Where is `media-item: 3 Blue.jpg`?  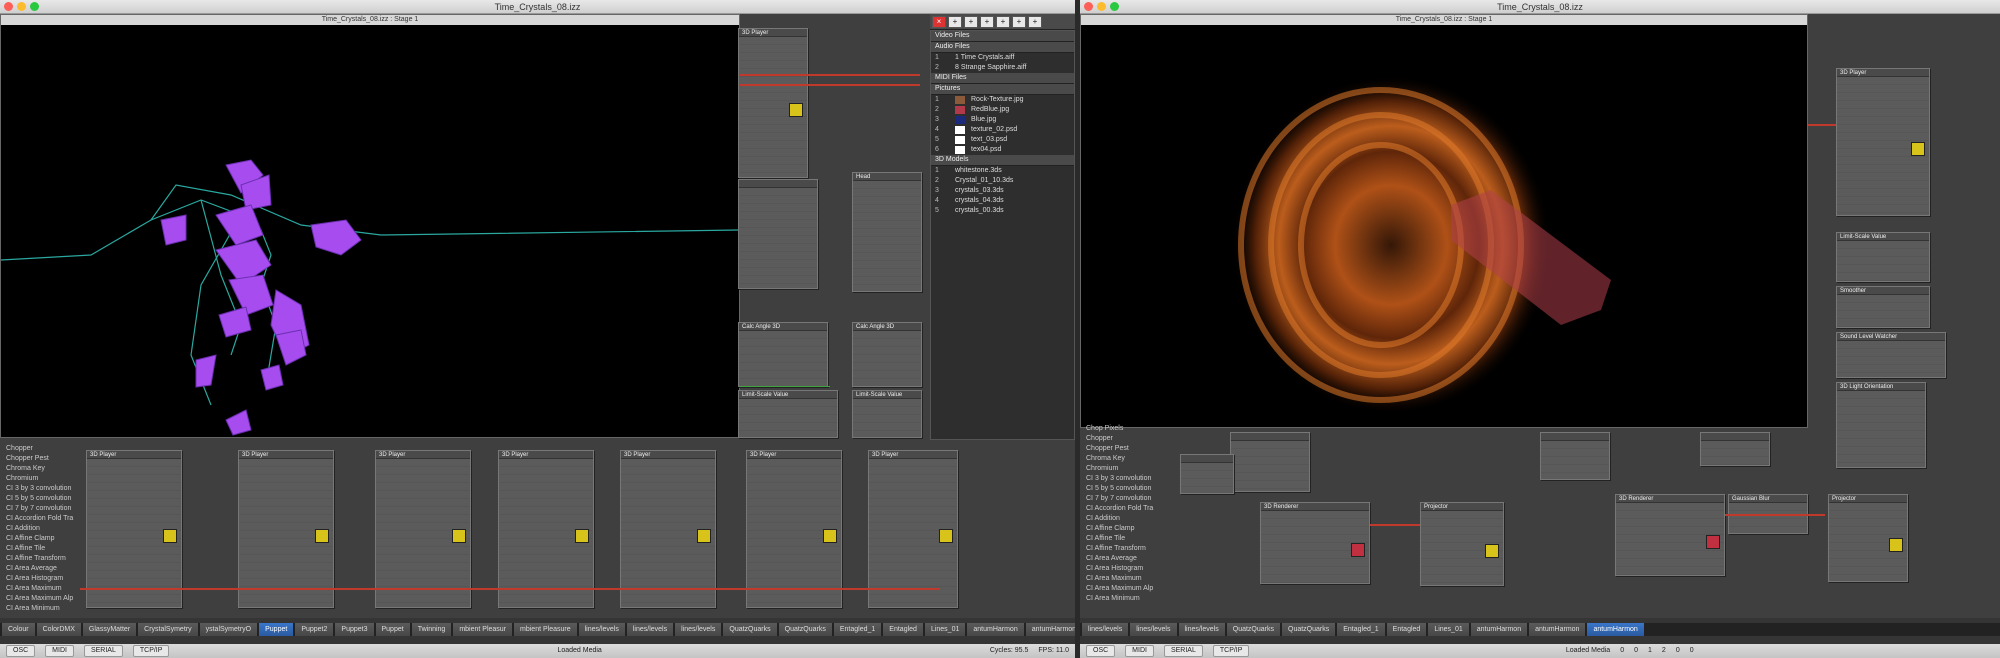
media-item: 3 Blue.jpg is located at coordinates (1002, 120).